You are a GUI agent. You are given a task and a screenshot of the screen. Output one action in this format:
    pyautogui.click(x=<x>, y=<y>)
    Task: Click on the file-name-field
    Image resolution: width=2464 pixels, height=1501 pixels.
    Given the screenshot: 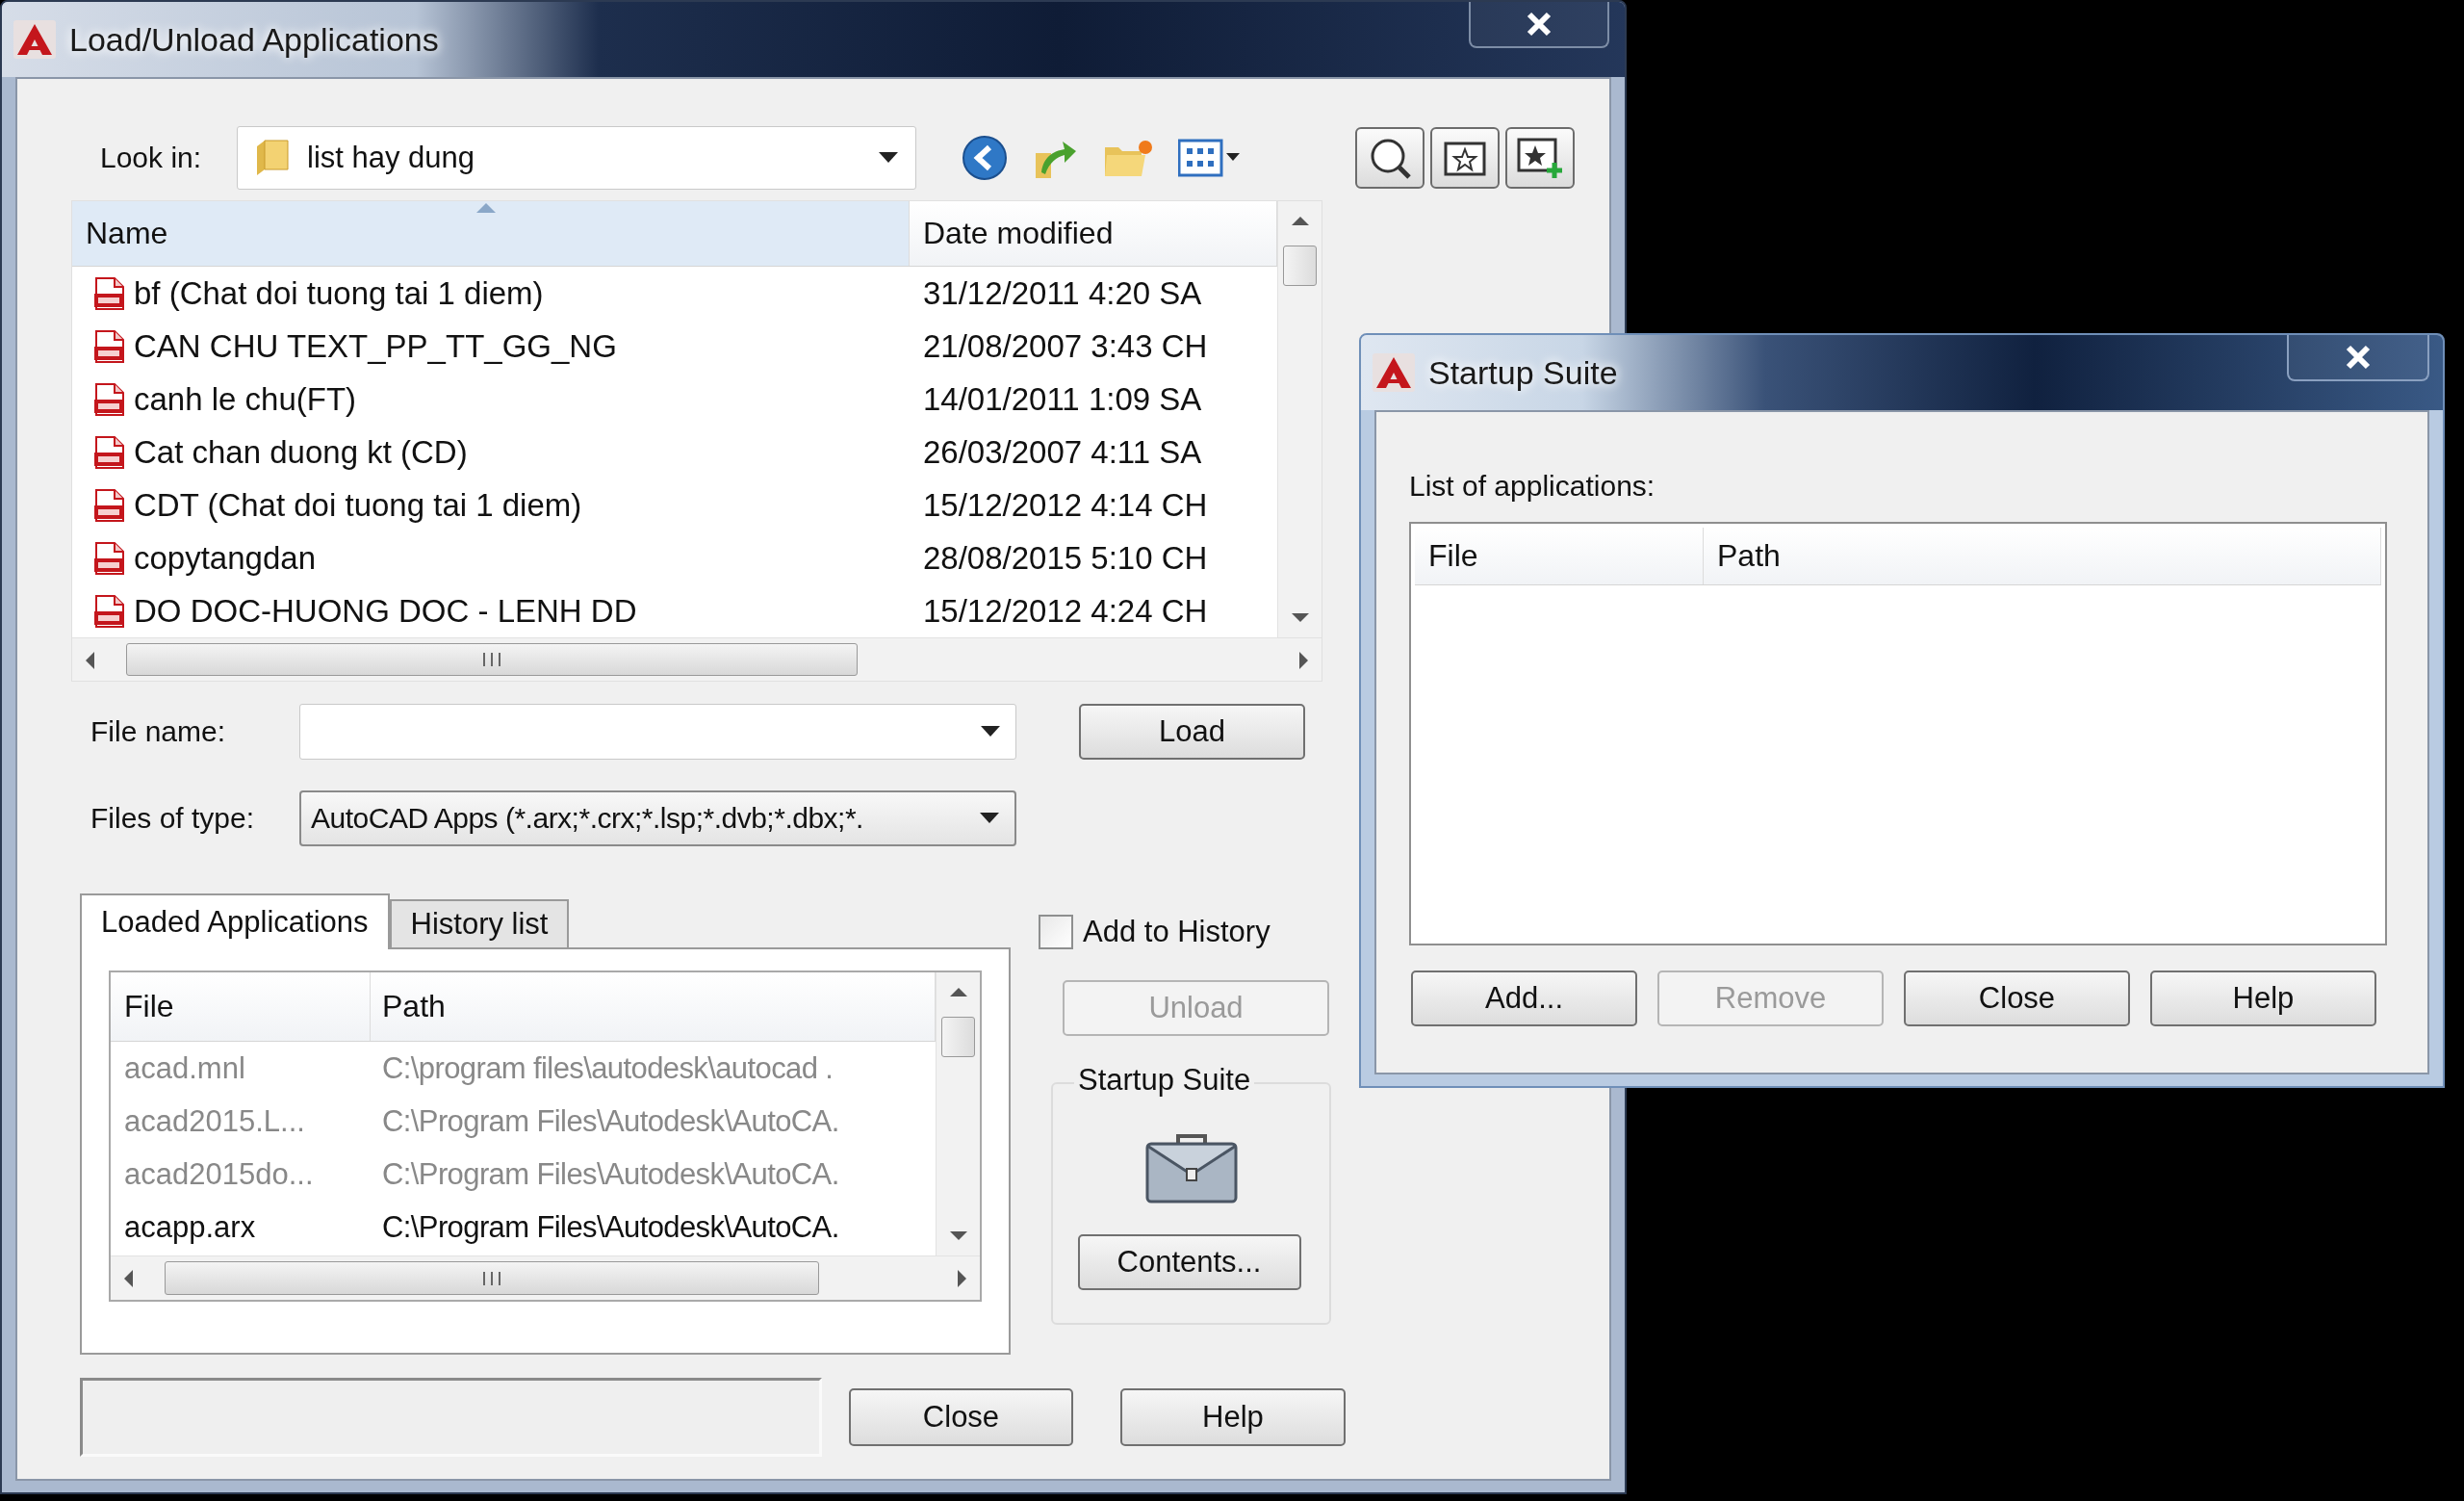 What is the action you would take?
    pyautogui.click(x=657, y=732)
    